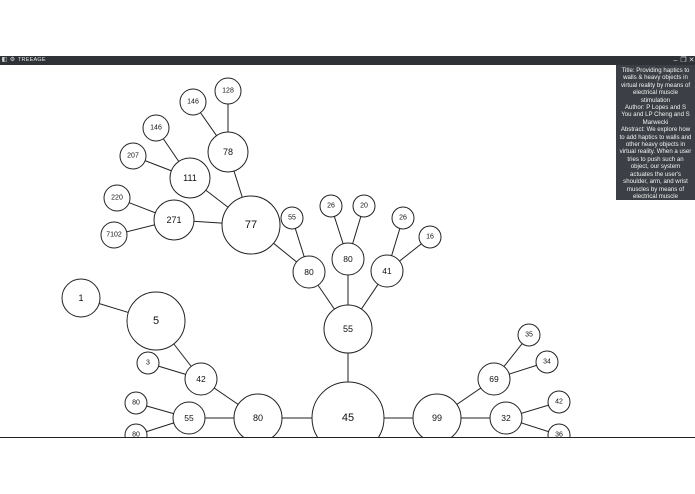 The image size is (695, 494). I want to click on tree-node: 271, so click(174, 220).